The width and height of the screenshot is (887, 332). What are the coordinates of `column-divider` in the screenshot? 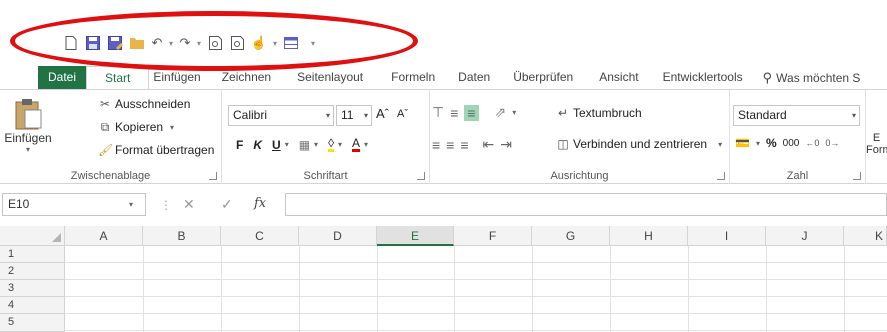 It's located at (454, 289).